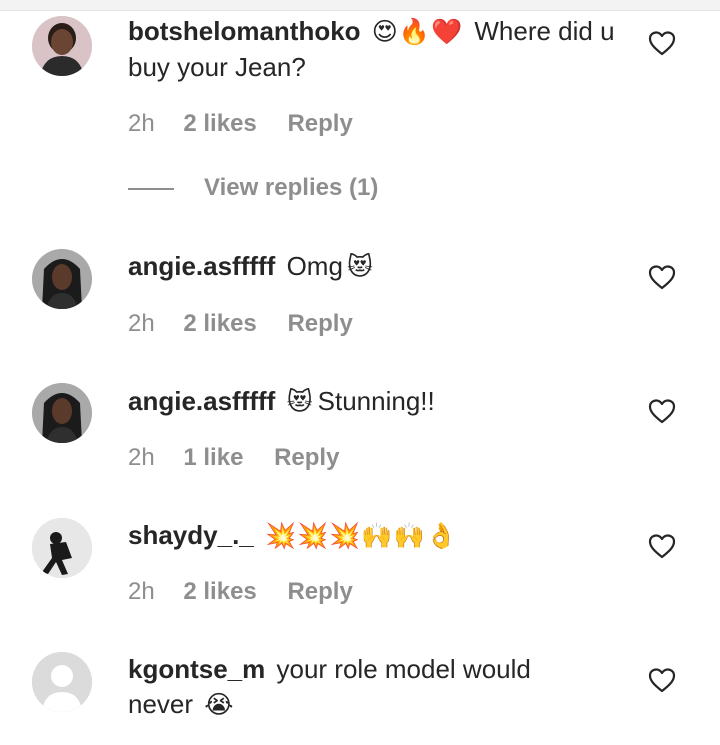 The height and width of the screenshot is (745, 720). What do you see at coordinates (361, 536) in the screenshot?
I see `emoji-group: 💥💥💥🙌🙌👌` at bounding box center [361, 536].